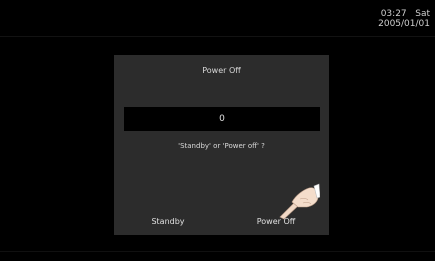 The height and width of the screenshot is (261, 435). What do you see at coordinates (221, 146) in the screenshot?
I see `dialog-prompt: 'Standby' or 'Power off' ?` at bounding box center [221, 146].